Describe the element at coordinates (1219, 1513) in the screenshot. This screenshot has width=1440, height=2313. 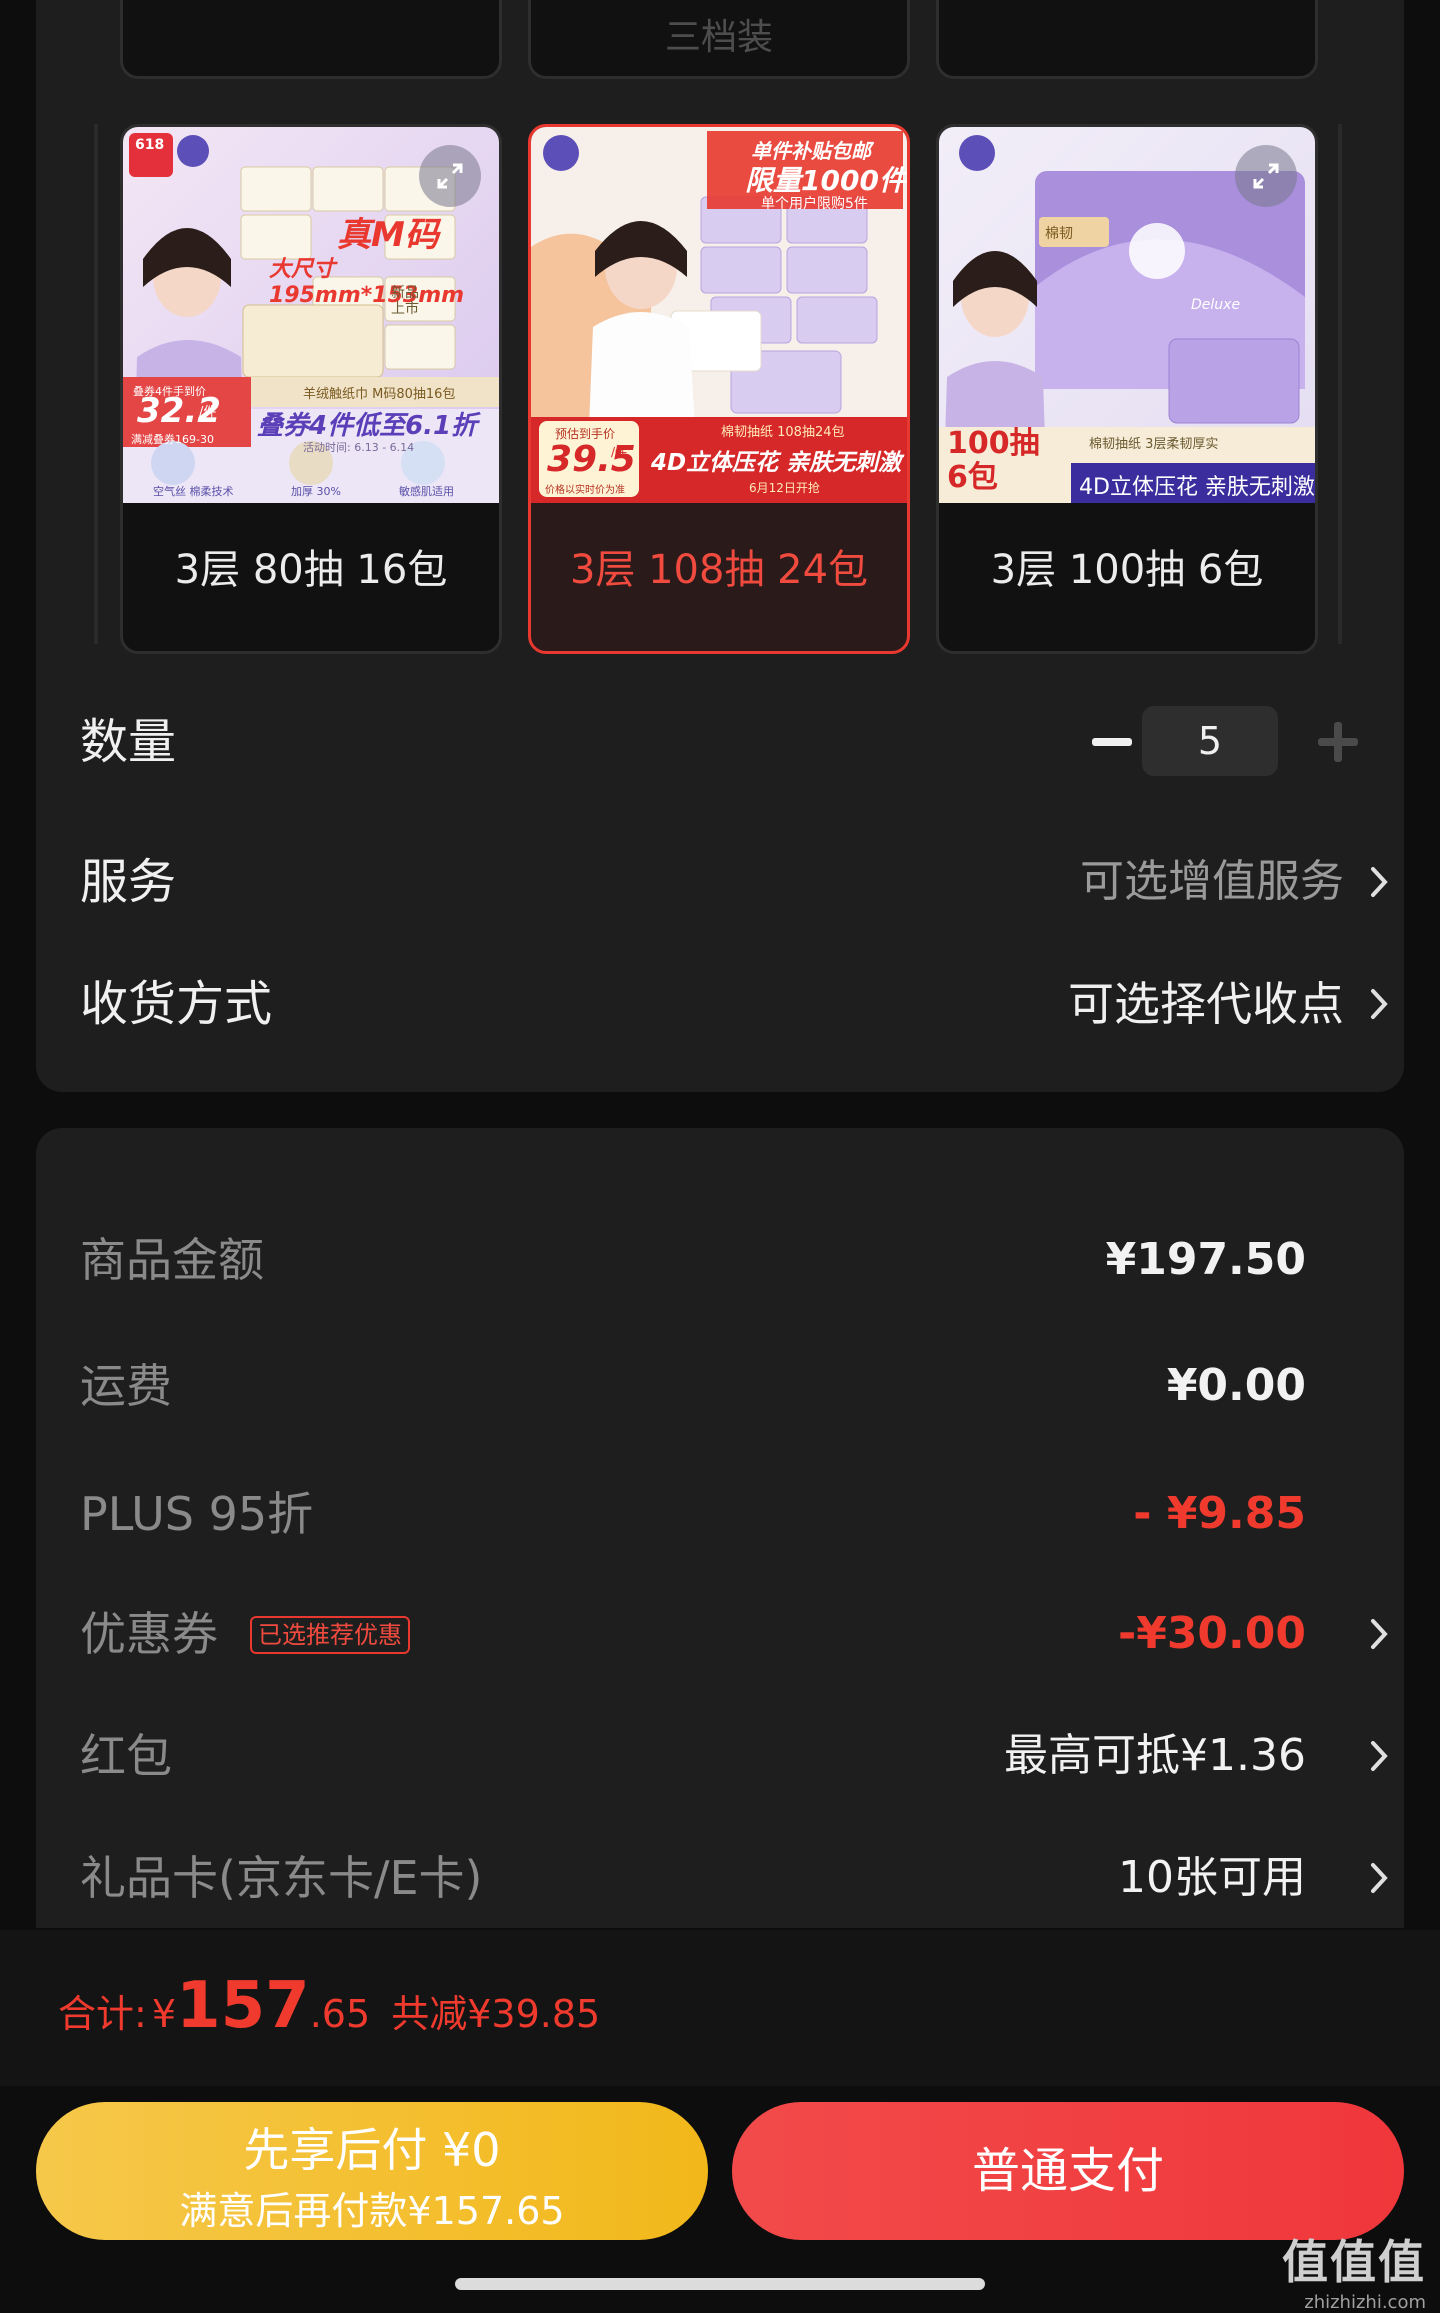
I see `plus-discount-value: - ¥9.85` at that location.